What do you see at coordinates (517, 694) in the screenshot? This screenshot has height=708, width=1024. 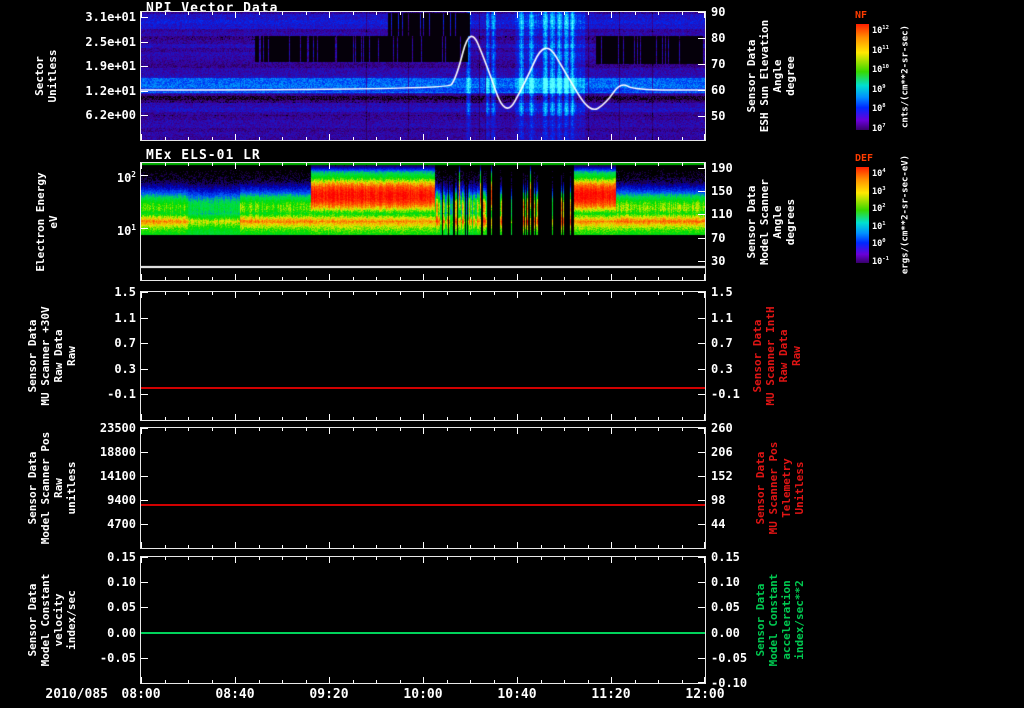 I see `x-tick-label: 10:40` at bounding box center [517, 694].